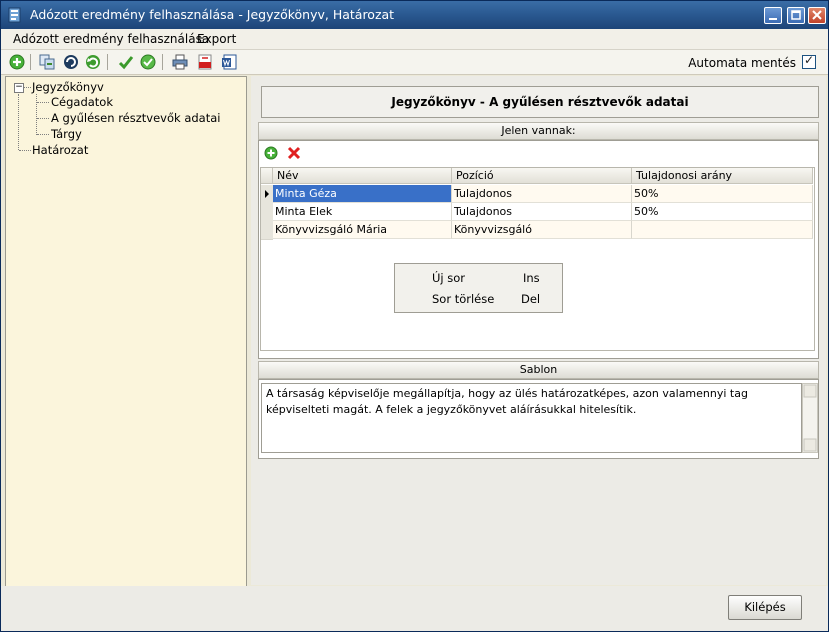  What do you see at coordinates (19, 88) in the screenshot?
I see `tree-collapse-icon: −` at bounding box center [19, 88].